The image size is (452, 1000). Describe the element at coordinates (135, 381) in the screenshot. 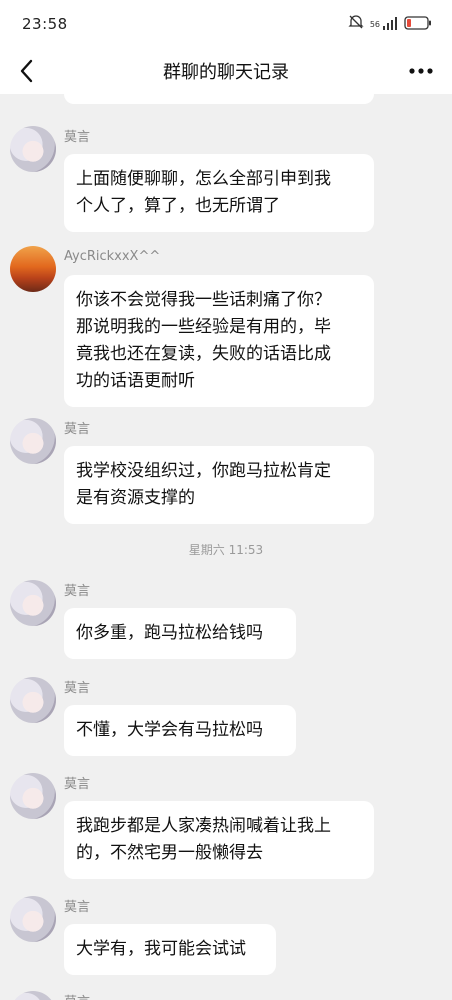

I see `message-line: 功的话语更耐听` at that location.